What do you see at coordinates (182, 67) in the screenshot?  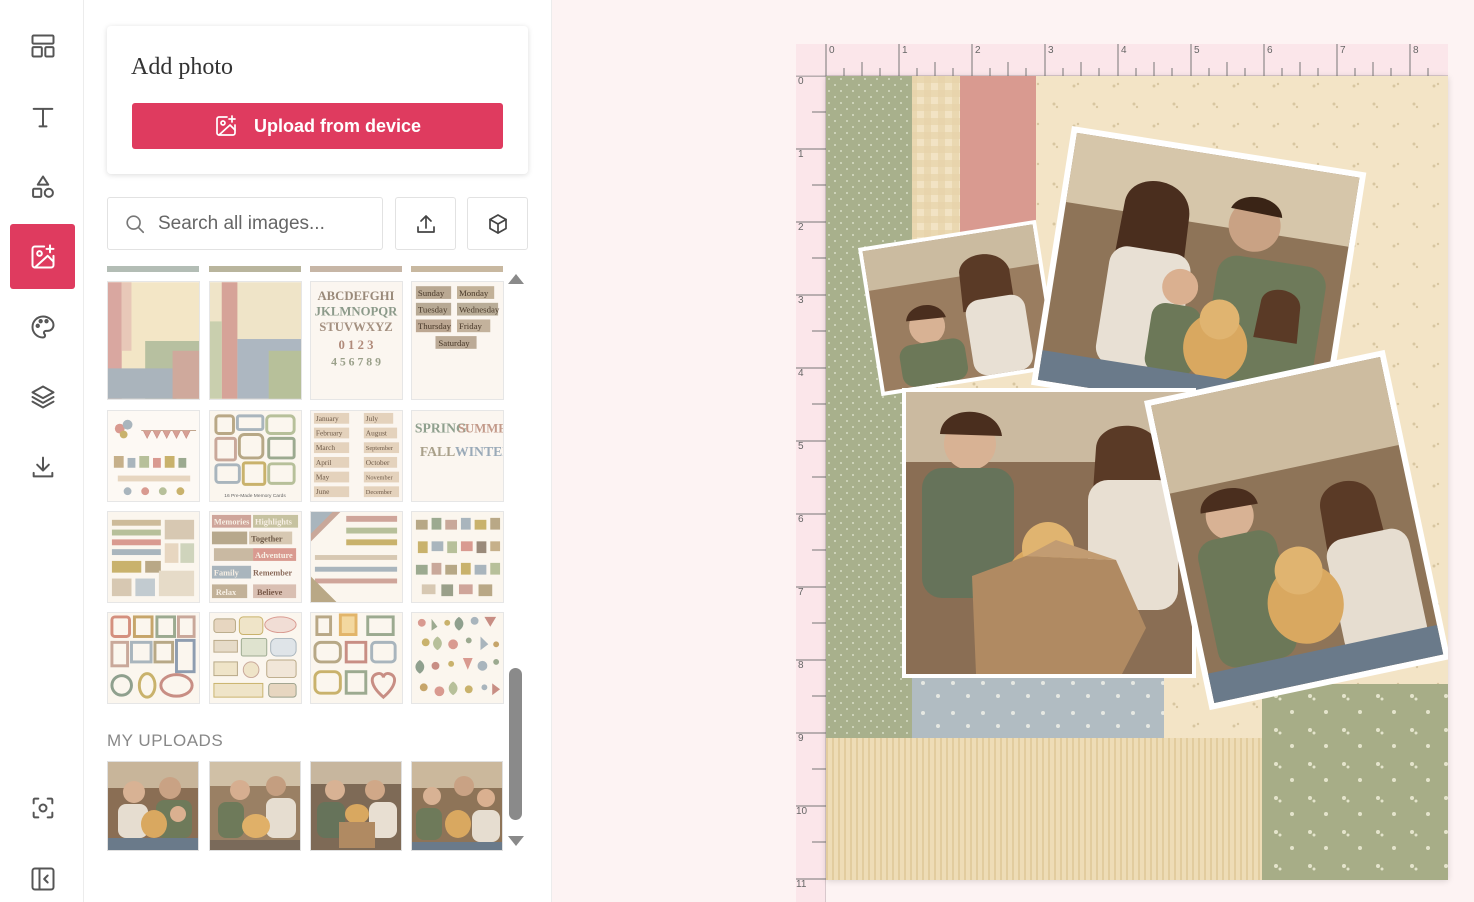 I see `add-photo-title: Add photo` at bounding box center [182, 67].